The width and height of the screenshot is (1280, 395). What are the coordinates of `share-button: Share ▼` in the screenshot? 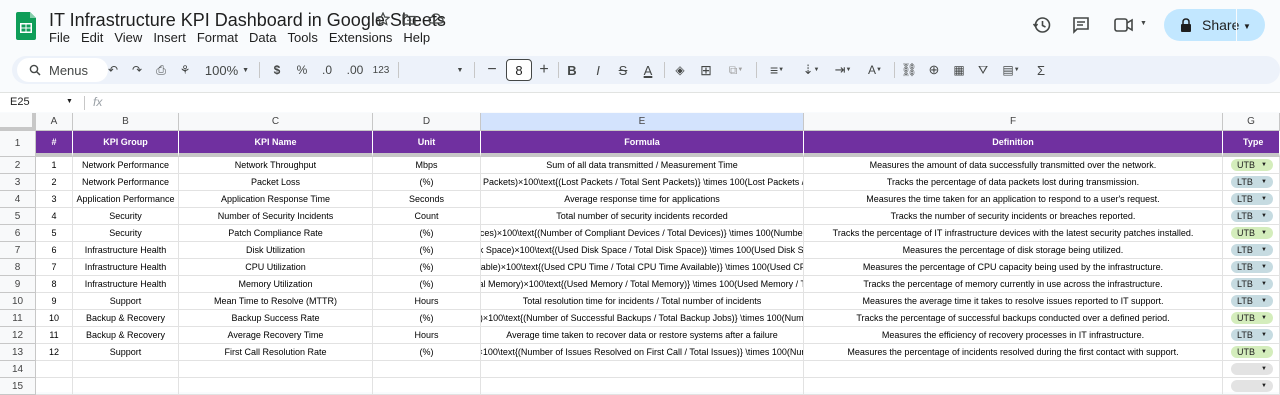 It's located at (1214, 25).